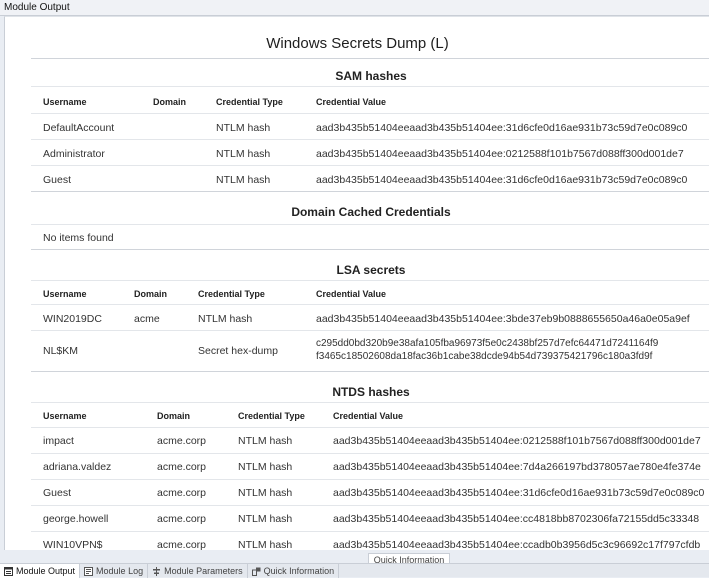 The width and height of the screenshot is (709, 578). I want to click on tab-module-log: Module Log, so click(114, 571).